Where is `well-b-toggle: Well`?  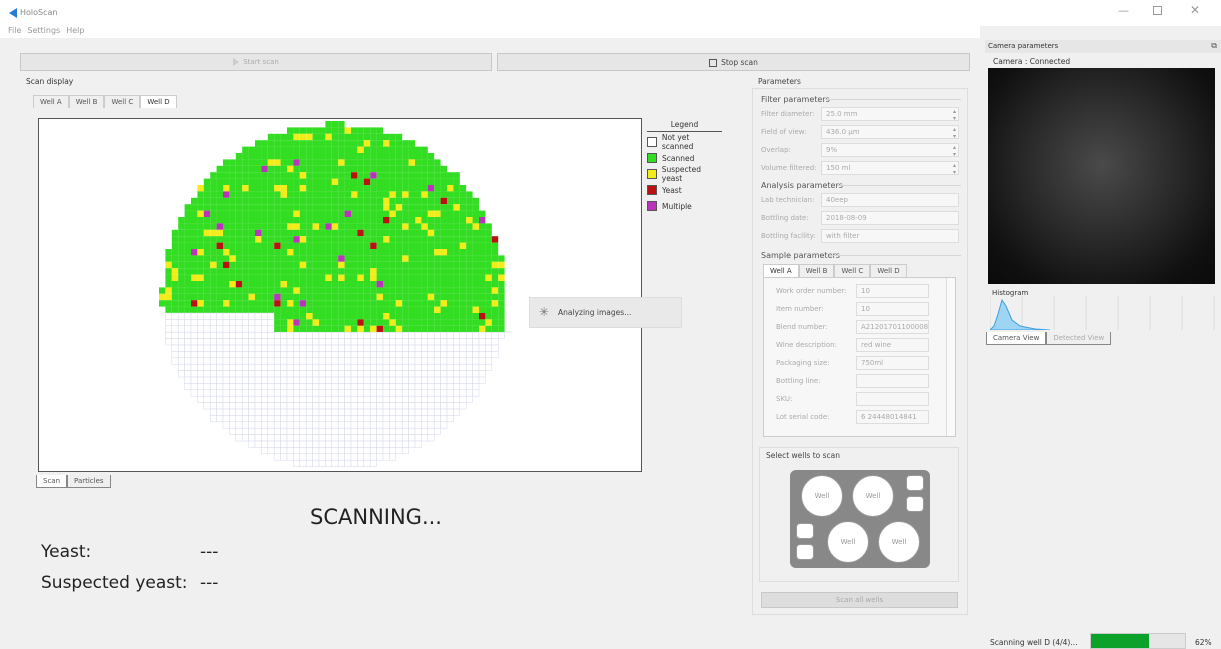 well-b-toggle: Well is located at coordinates (873, 496).